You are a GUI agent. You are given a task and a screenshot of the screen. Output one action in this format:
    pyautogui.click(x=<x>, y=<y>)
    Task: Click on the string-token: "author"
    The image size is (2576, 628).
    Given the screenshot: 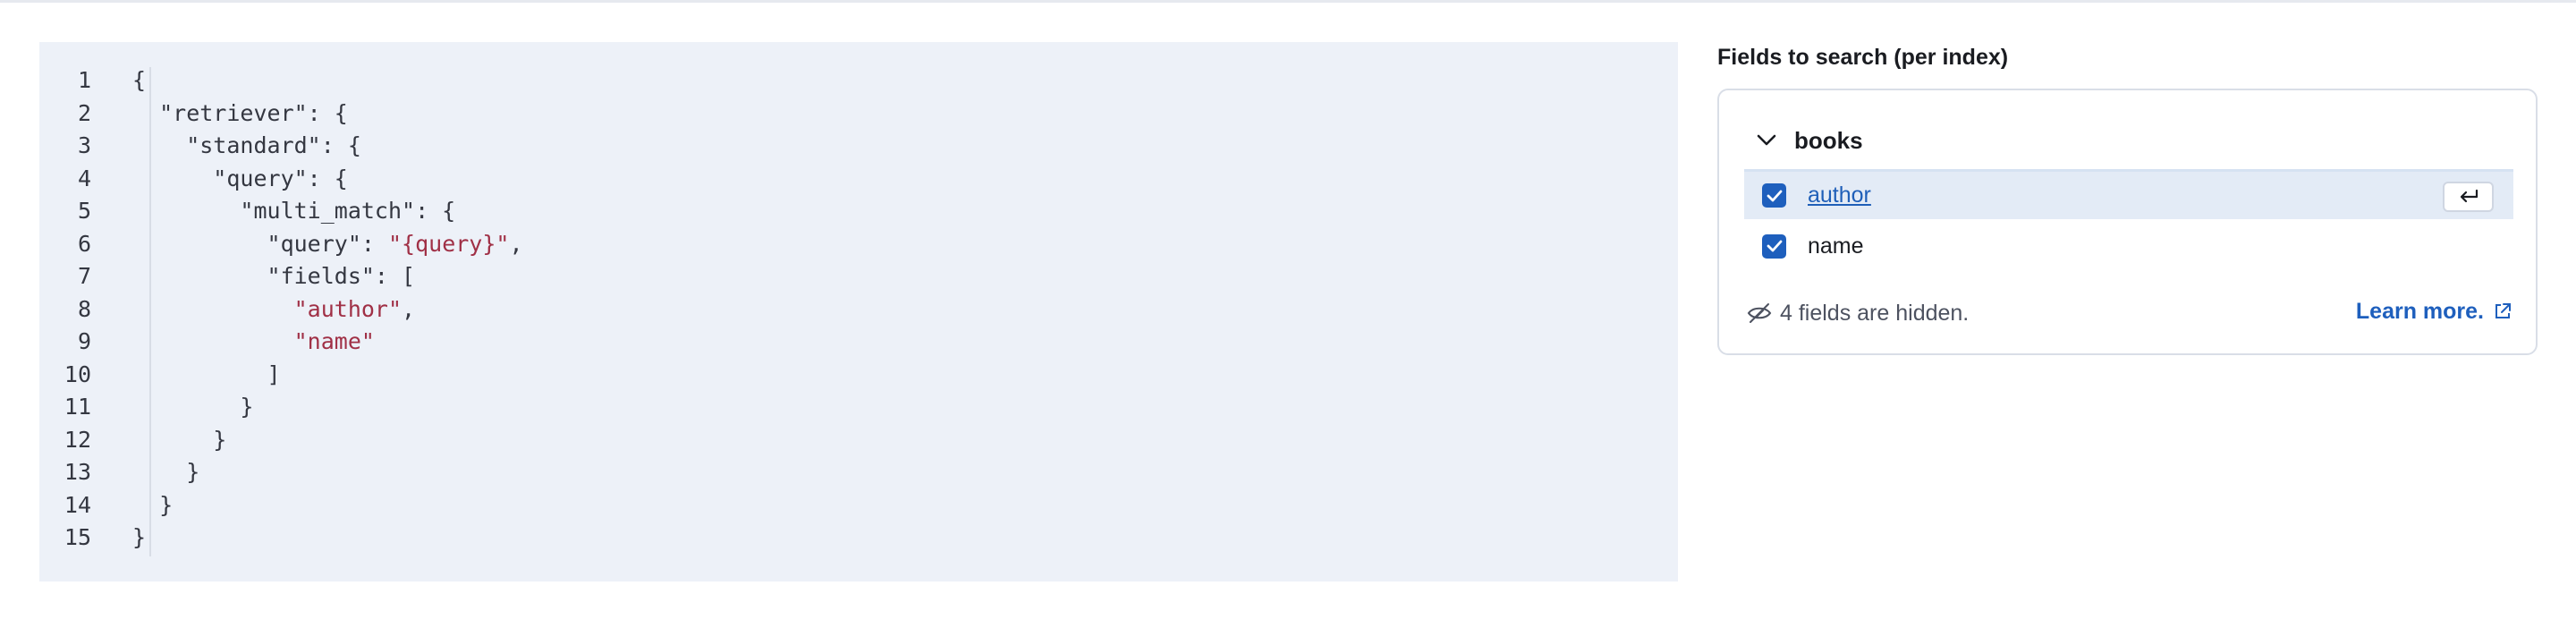 What is the action you would take?
    pyautogui.click(x=347, y=308)
    